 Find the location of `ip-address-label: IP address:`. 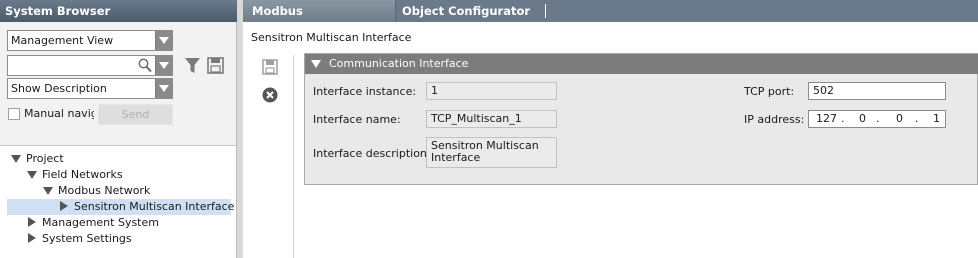

ip-address-label: IP address: is located at coordinates (774, 119).